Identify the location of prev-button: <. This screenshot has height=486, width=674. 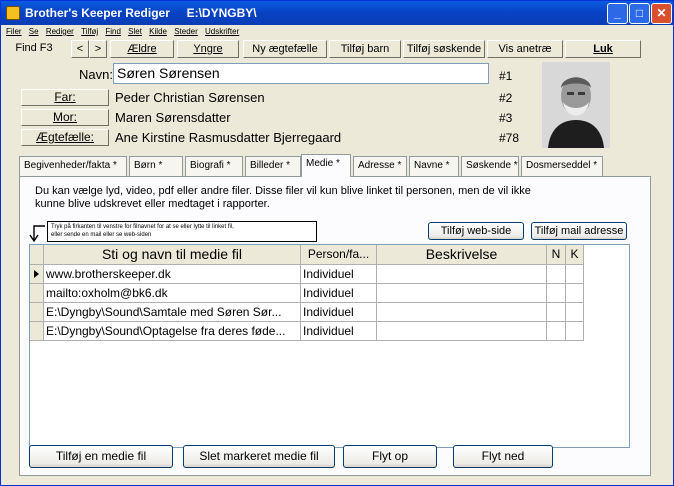
(80, 49).